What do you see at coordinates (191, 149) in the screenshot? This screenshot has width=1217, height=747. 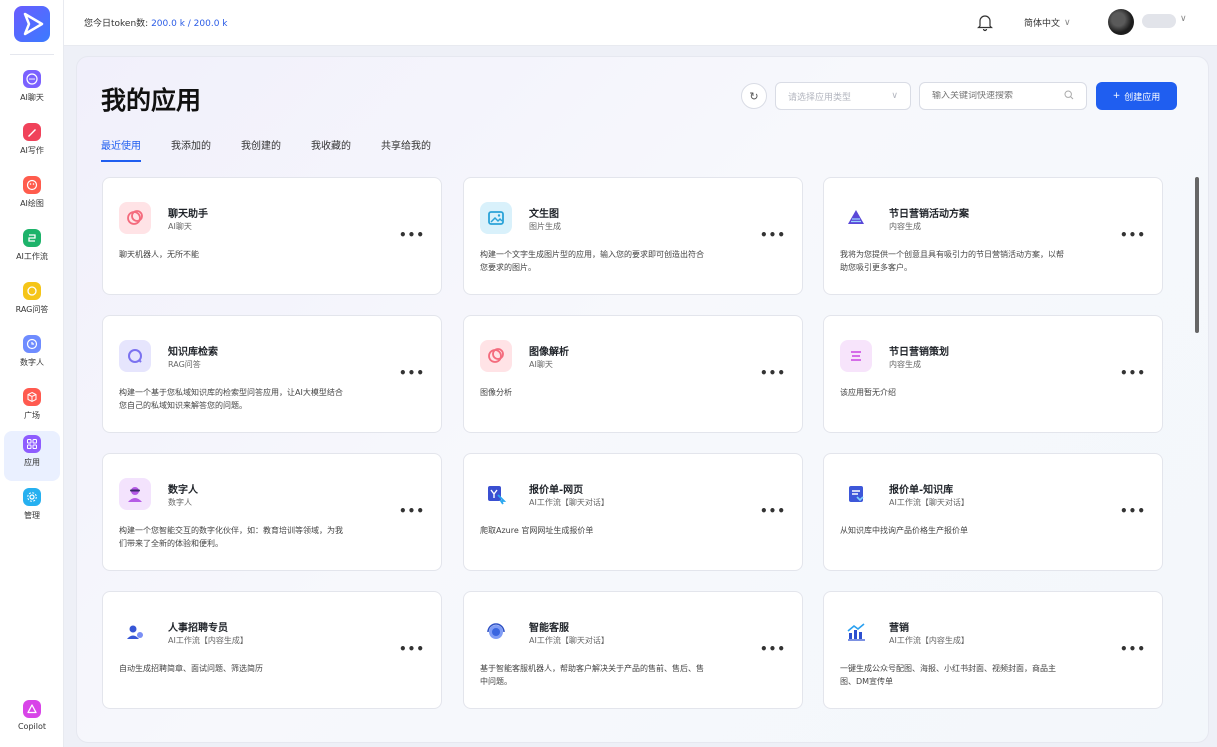 I see `tab-added: 我添加的` at bounding box center [191, 149].